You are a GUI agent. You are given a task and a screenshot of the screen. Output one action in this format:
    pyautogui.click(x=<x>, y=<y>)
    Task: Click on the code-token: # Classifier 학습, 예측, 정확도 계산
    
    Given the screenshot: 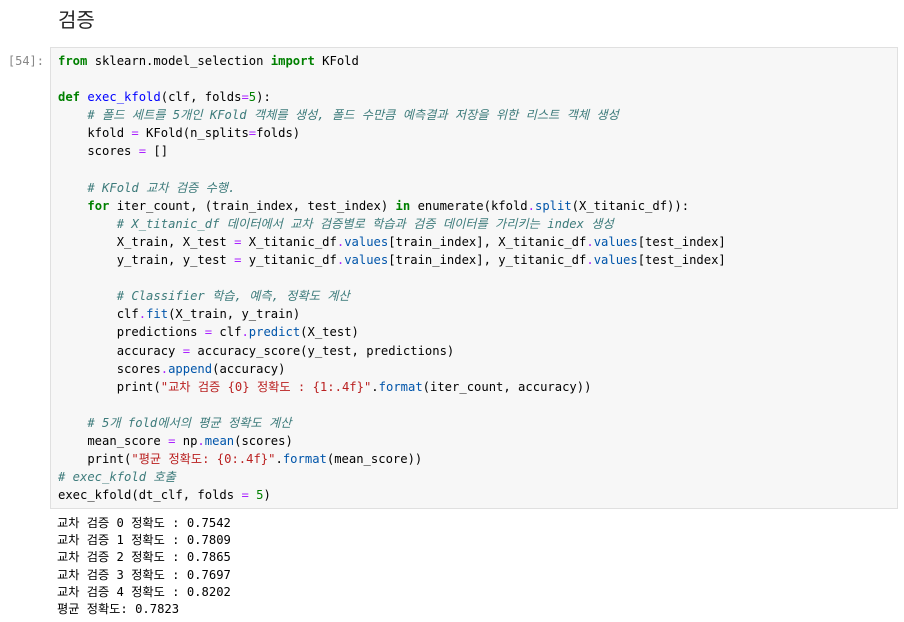 What is the action you would take?
    pyautogui.click(x=233, y=296)
    